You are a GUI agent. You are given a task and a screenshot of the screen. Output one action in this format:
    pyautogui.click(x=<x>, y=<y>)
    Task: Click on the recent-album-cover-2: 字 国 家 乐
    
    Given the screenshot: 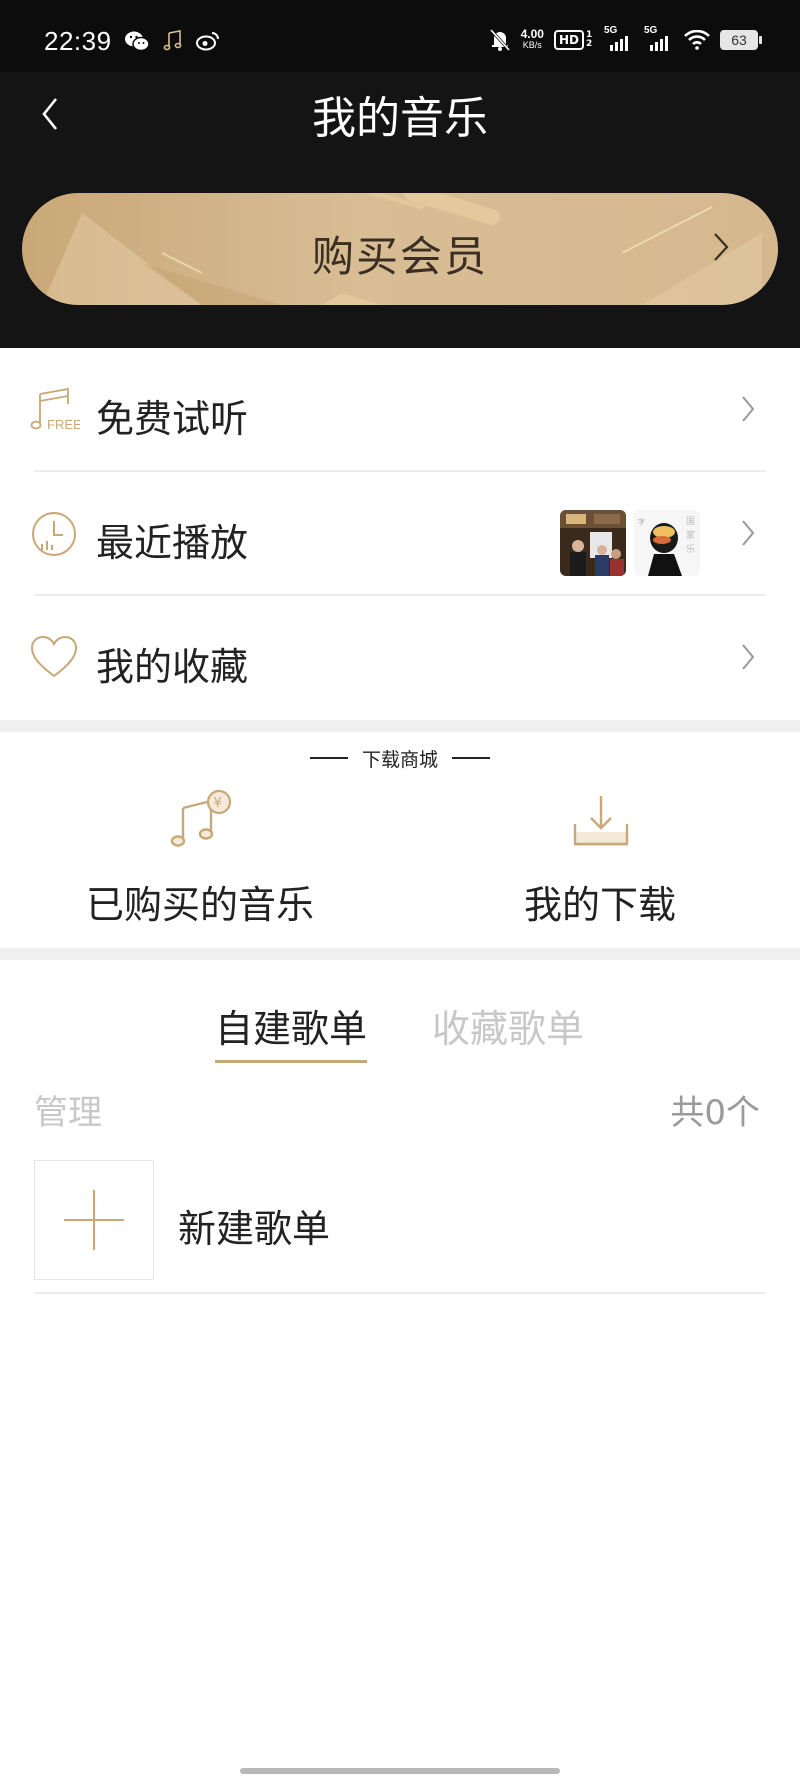 What is the action you would take?
    pyautogui.click(x=667, y=543)
    